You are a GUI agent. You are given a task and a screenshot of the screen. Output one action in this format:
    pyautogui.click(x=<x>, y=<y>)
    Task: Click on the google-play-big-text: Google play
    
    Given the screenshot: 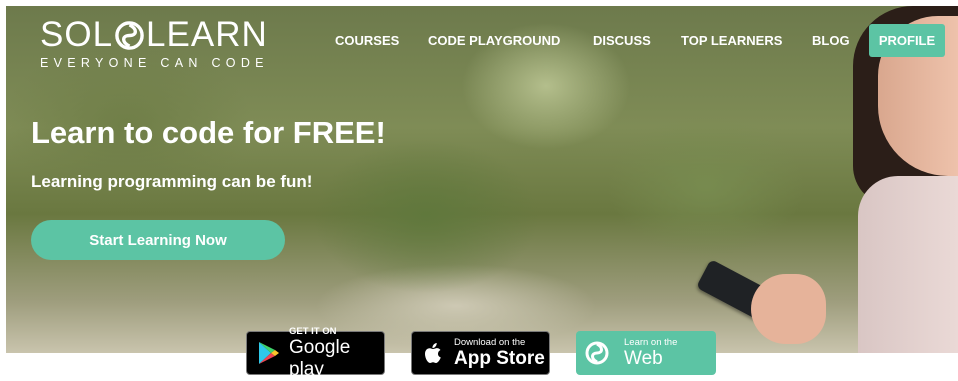 What is the action you would take?
    pyautogui.click(x=320, y=358)
    